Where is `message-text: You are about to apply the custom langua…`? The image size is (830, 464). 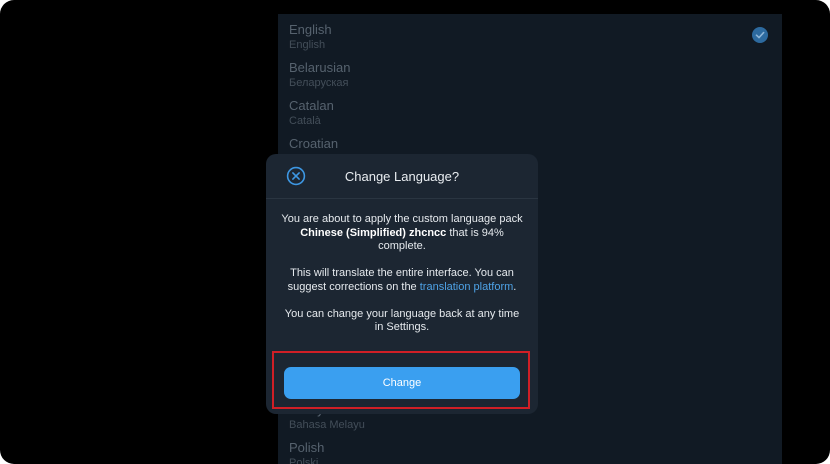 message-text: You are about to apply the custom langua… is located at coordinates (402, 219).